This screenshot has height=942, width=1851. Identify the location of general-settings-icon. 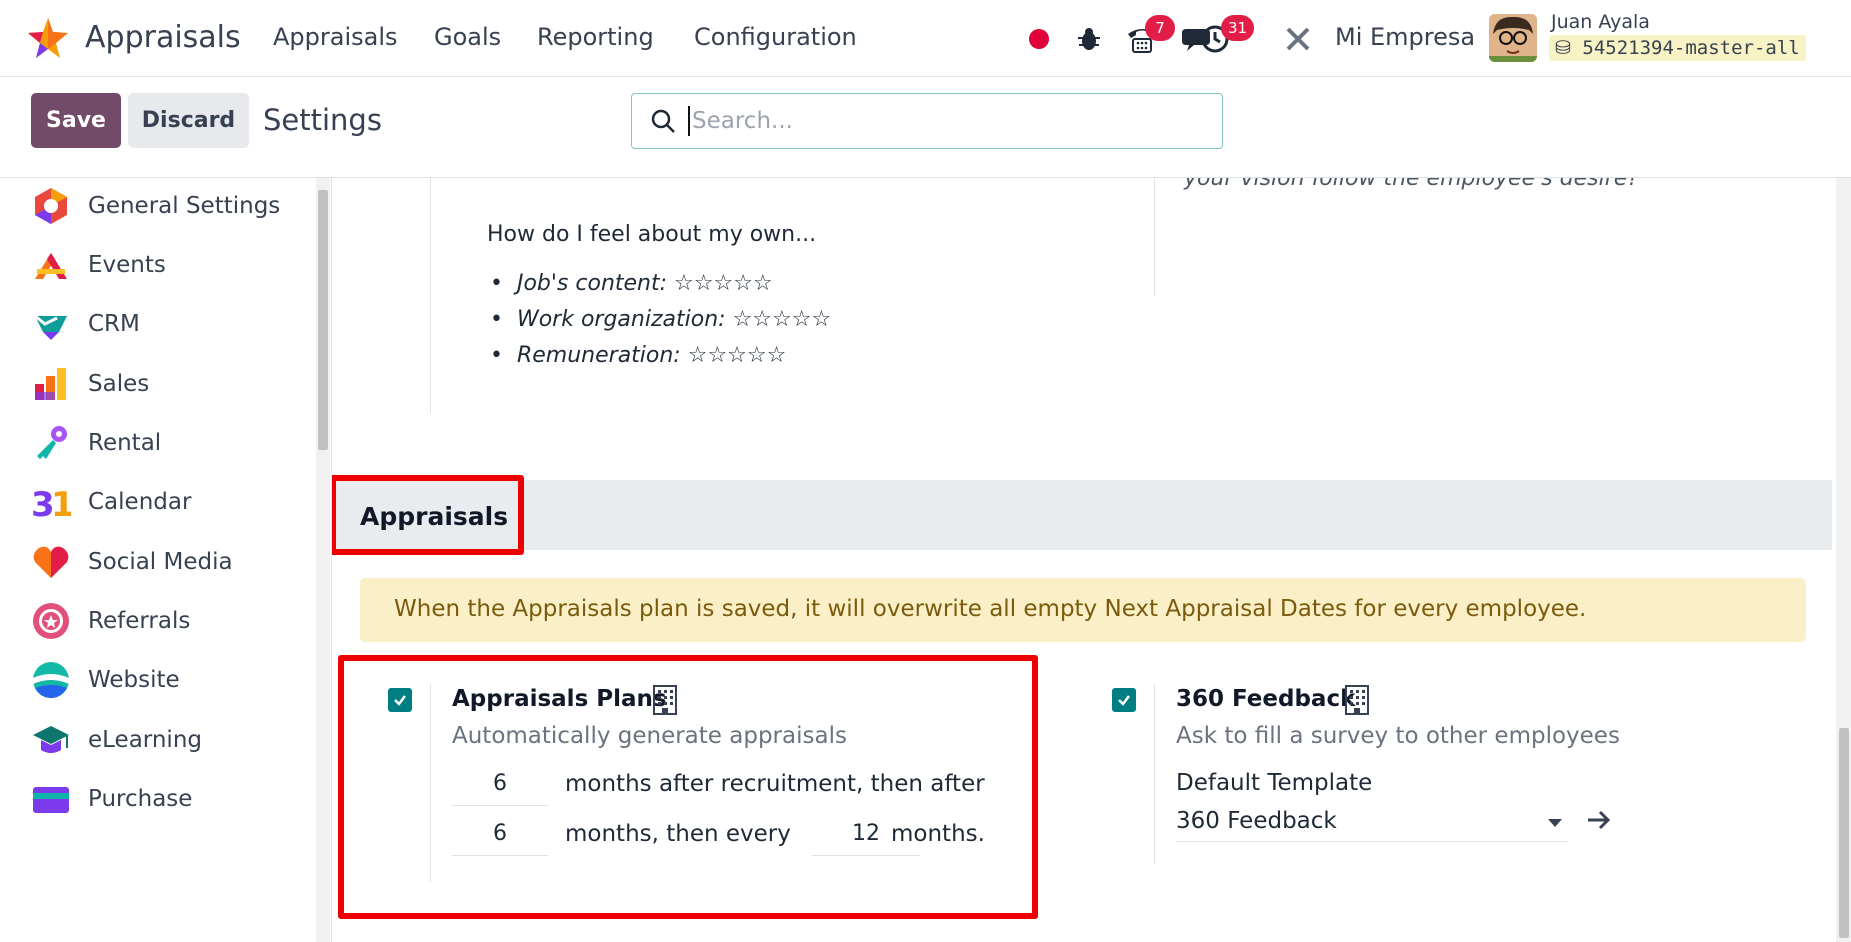
(51, 206).